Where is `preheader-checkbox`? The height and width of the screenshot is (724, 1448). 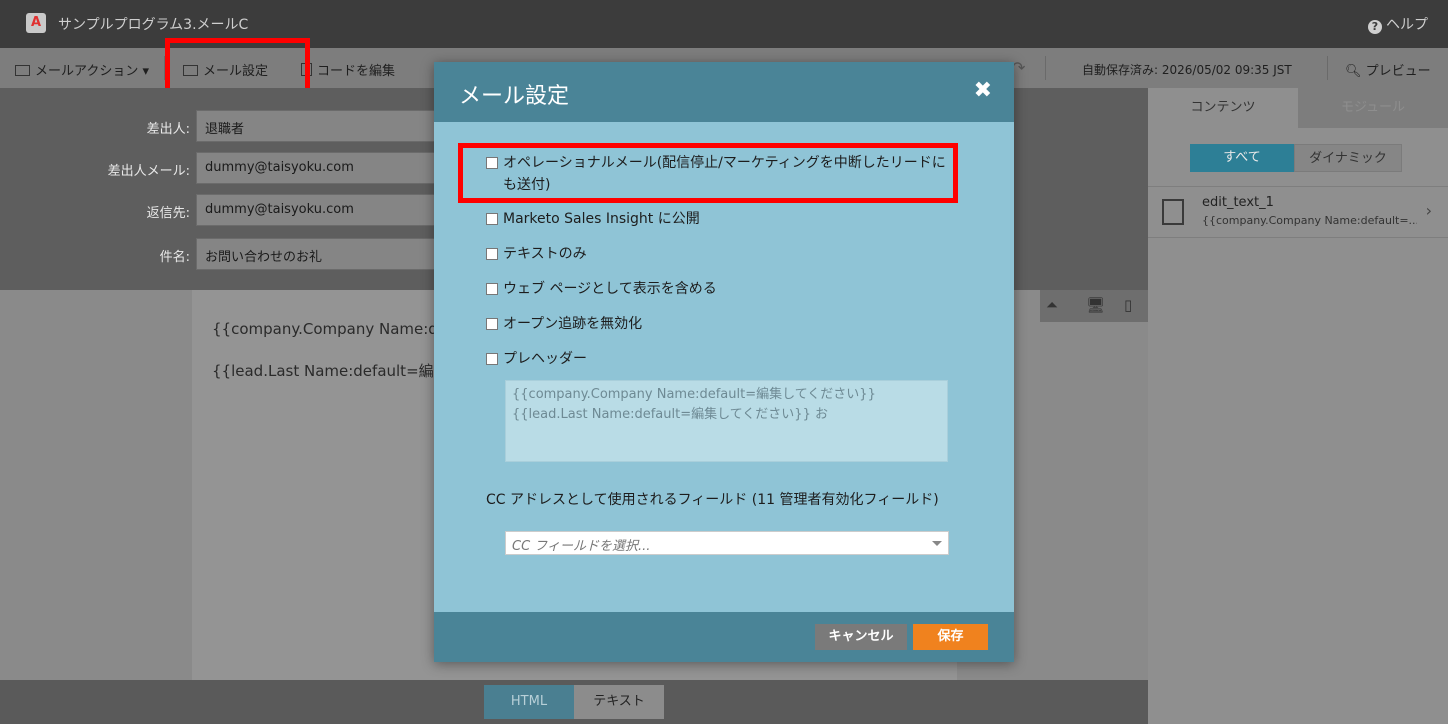 preheader-checkbox is located at coordinates (492, 359).